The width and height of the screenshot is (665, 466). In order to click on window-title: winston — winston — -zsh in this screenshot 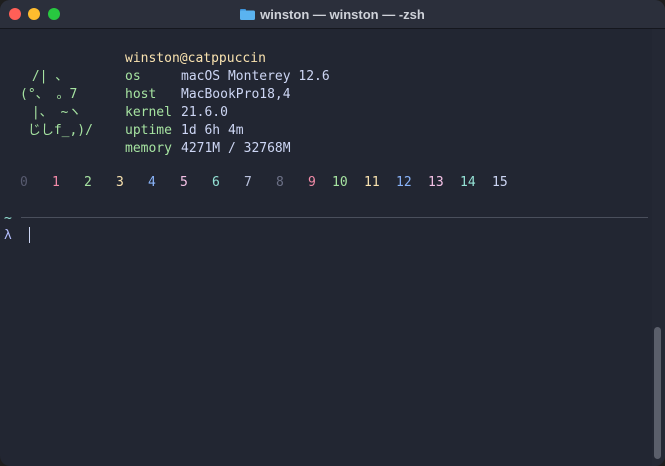, I will do `click(342, 14)`.